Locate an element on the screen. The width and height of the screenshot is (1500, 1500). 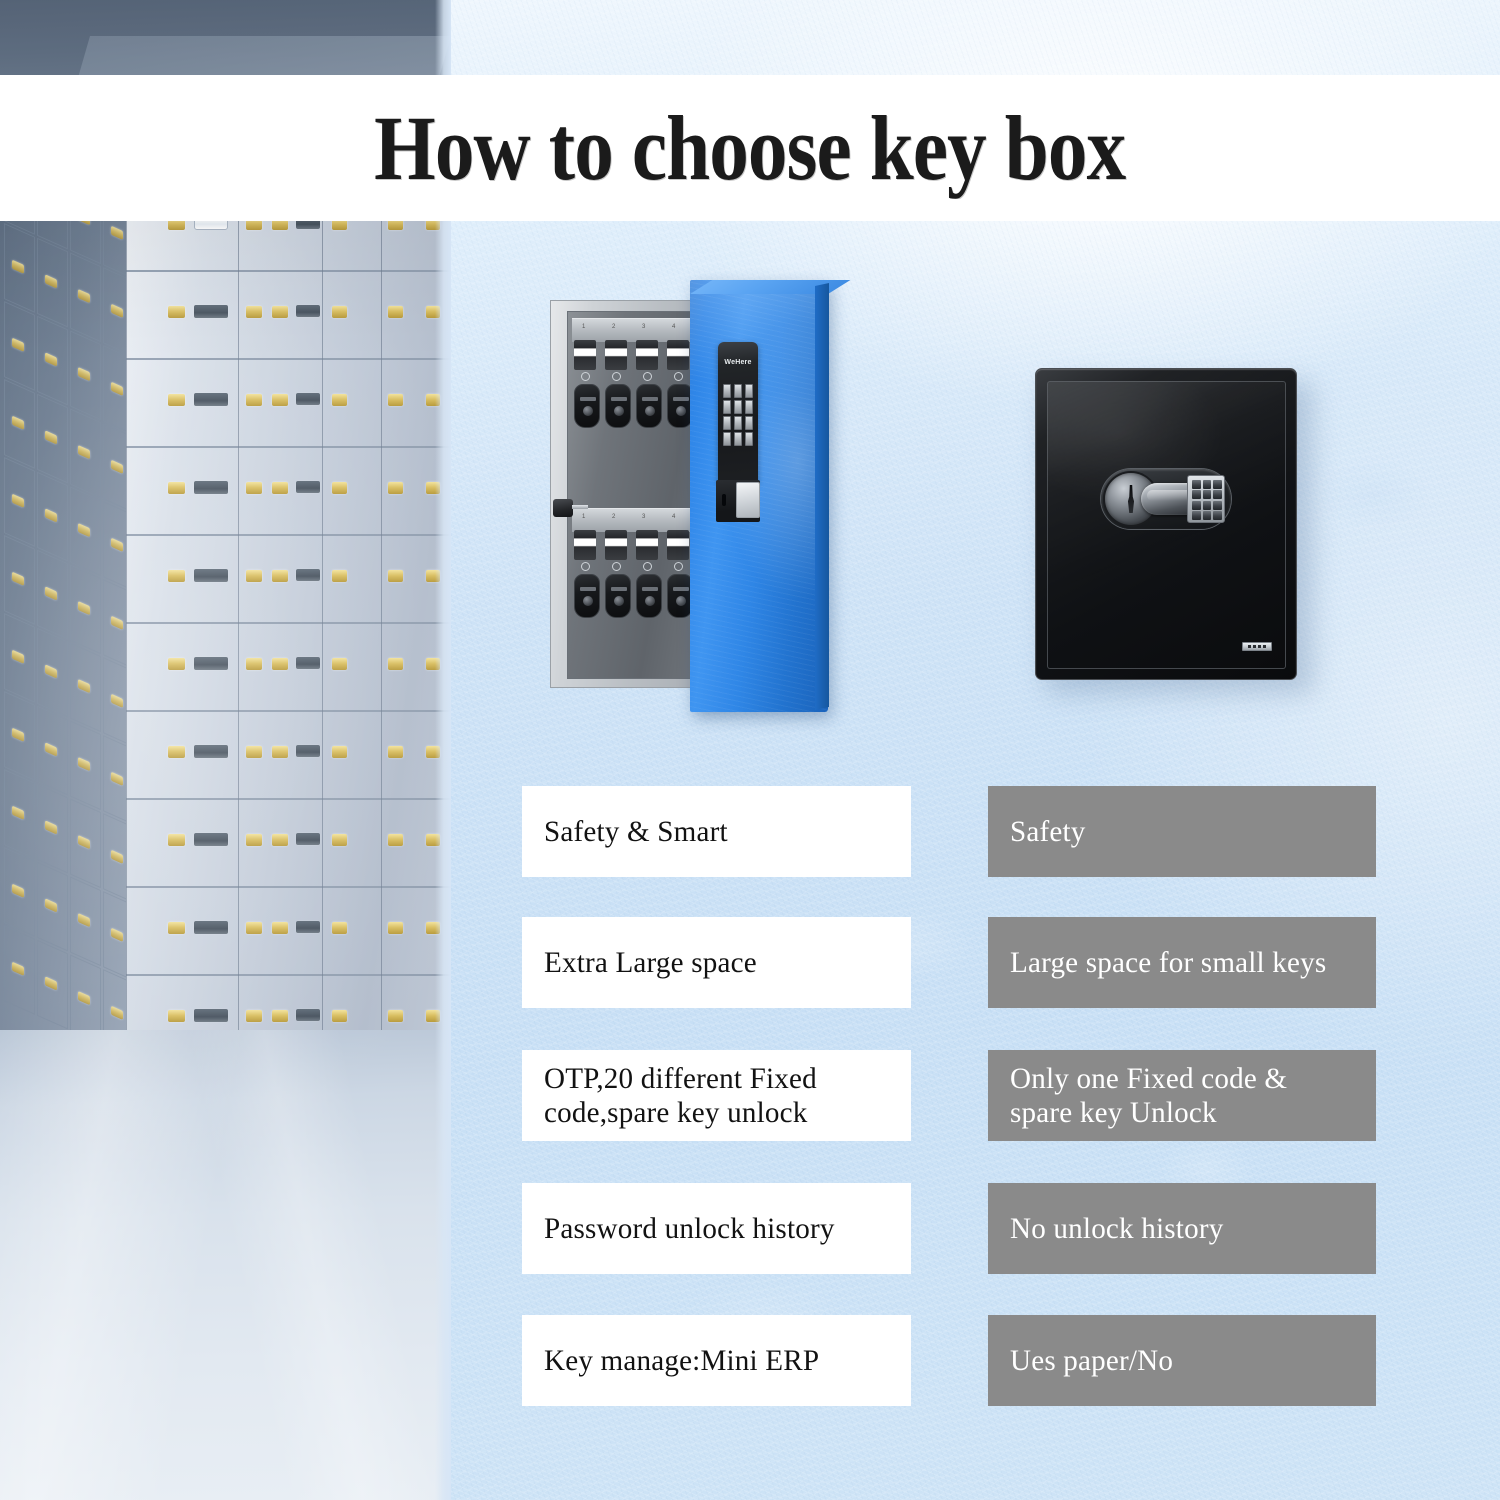
page-title: How to choose key box is located at coordinates (750, 148).